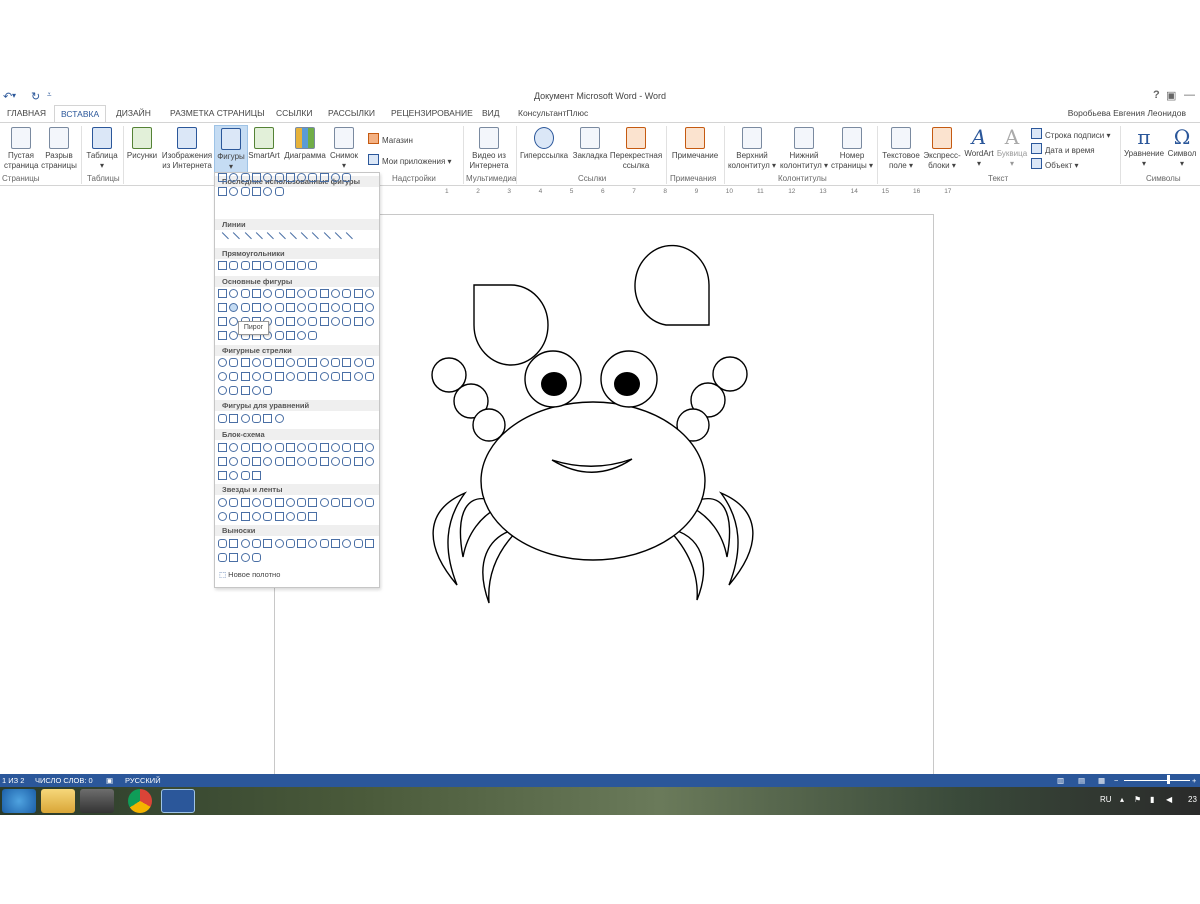  I want to click on tab-mailings: РАССЫЛКИ, so click(351, 113).